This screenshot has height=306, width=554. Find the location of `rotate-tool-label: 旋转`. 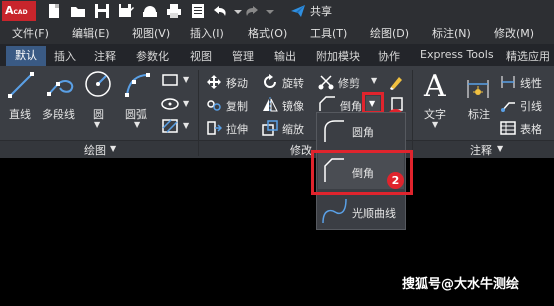

rotate-tool-label: 旋转 is located at coordinates (293, 83).